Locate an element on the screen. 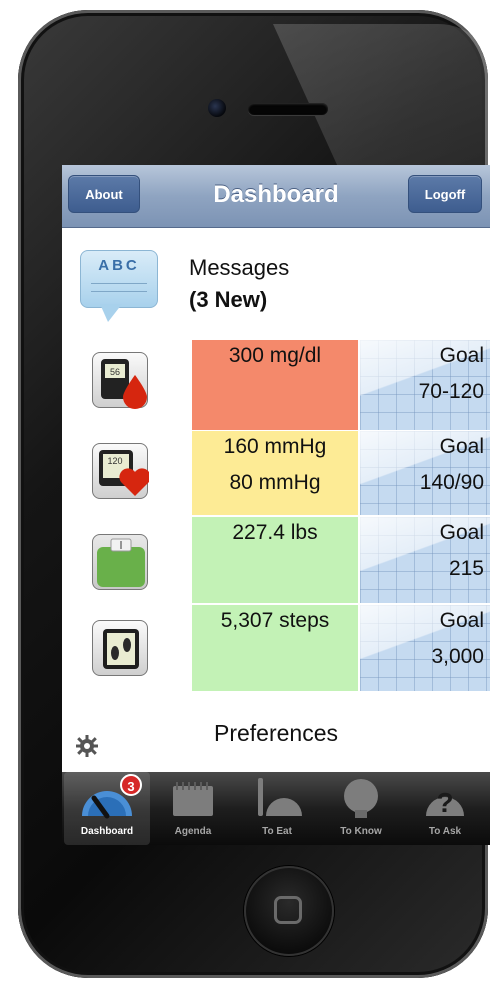 The image size is (490, 982). tab-label-agenda: Agenda is located at coordinates (193, 831).